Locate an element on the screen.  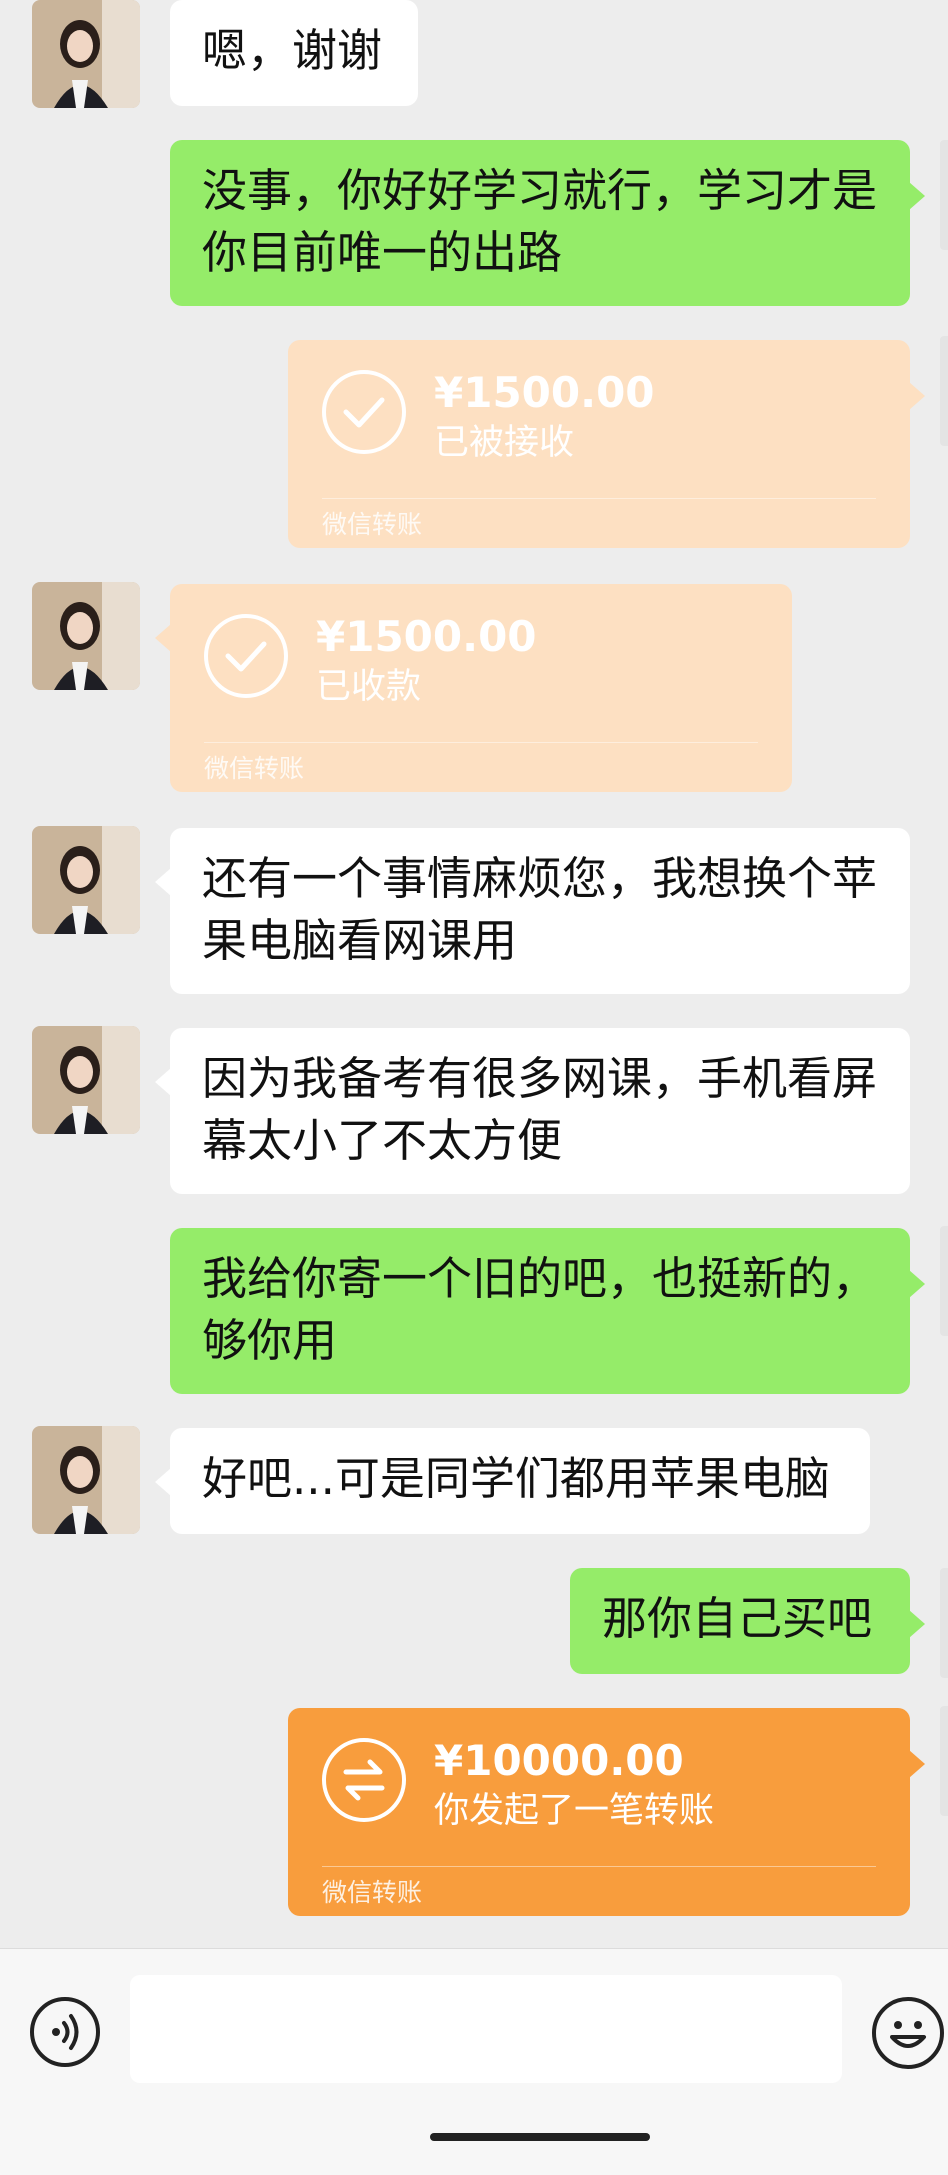
transfer-card: ¥1500.00 已收款 微信转账 is located at coordinates (473, 688).